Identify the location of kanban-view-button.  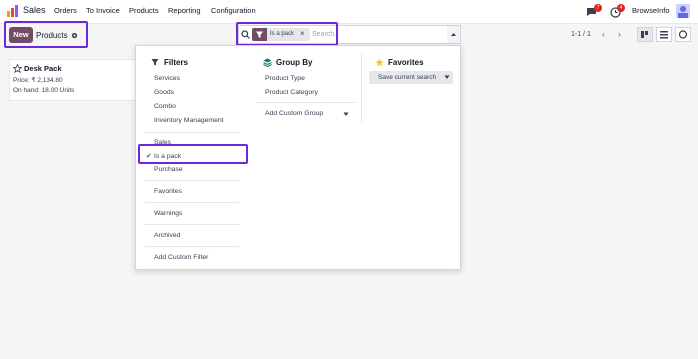
(645, 34).